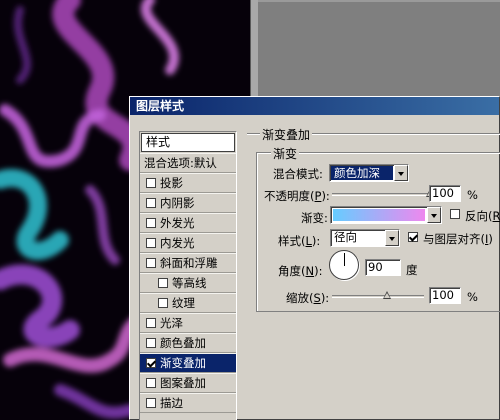 The image size is (500, 420). I want to click on styles-list-item: 内发光, so click(188, 243).